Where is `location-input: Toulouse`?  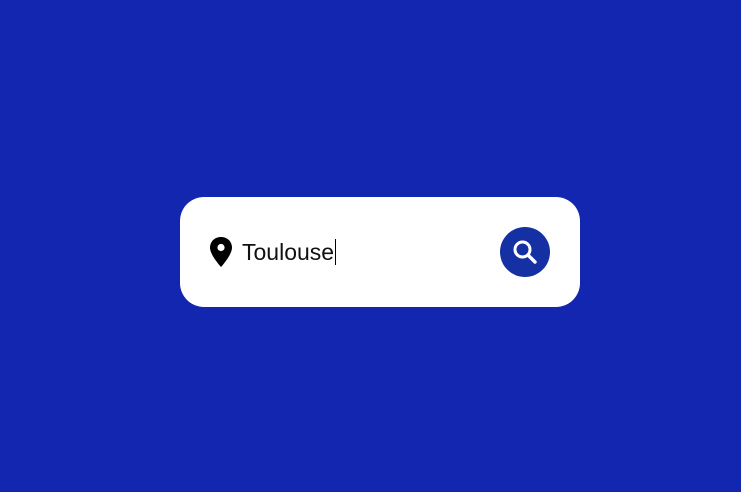 location-input: Toulouse is located at coordinates (392, 252).